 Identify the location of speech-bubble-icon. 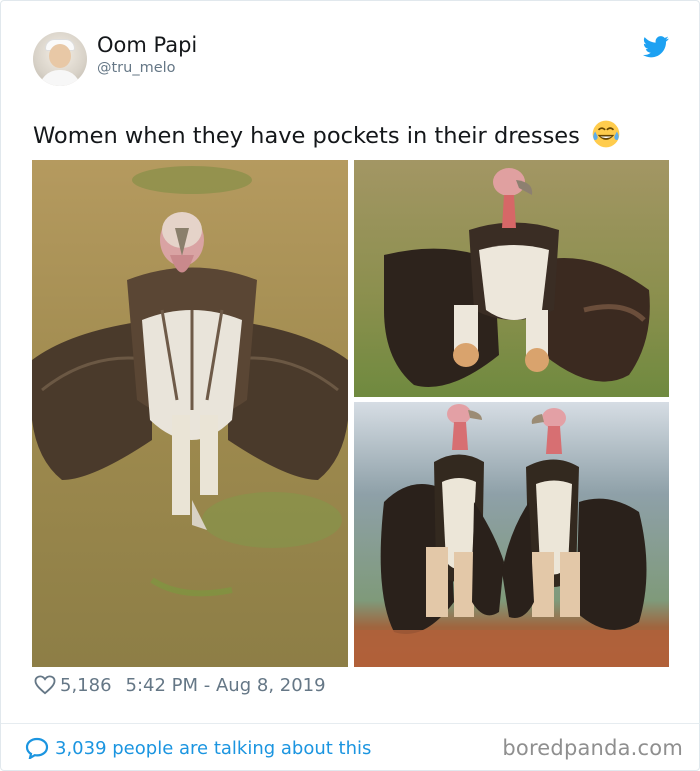
(37, 748).